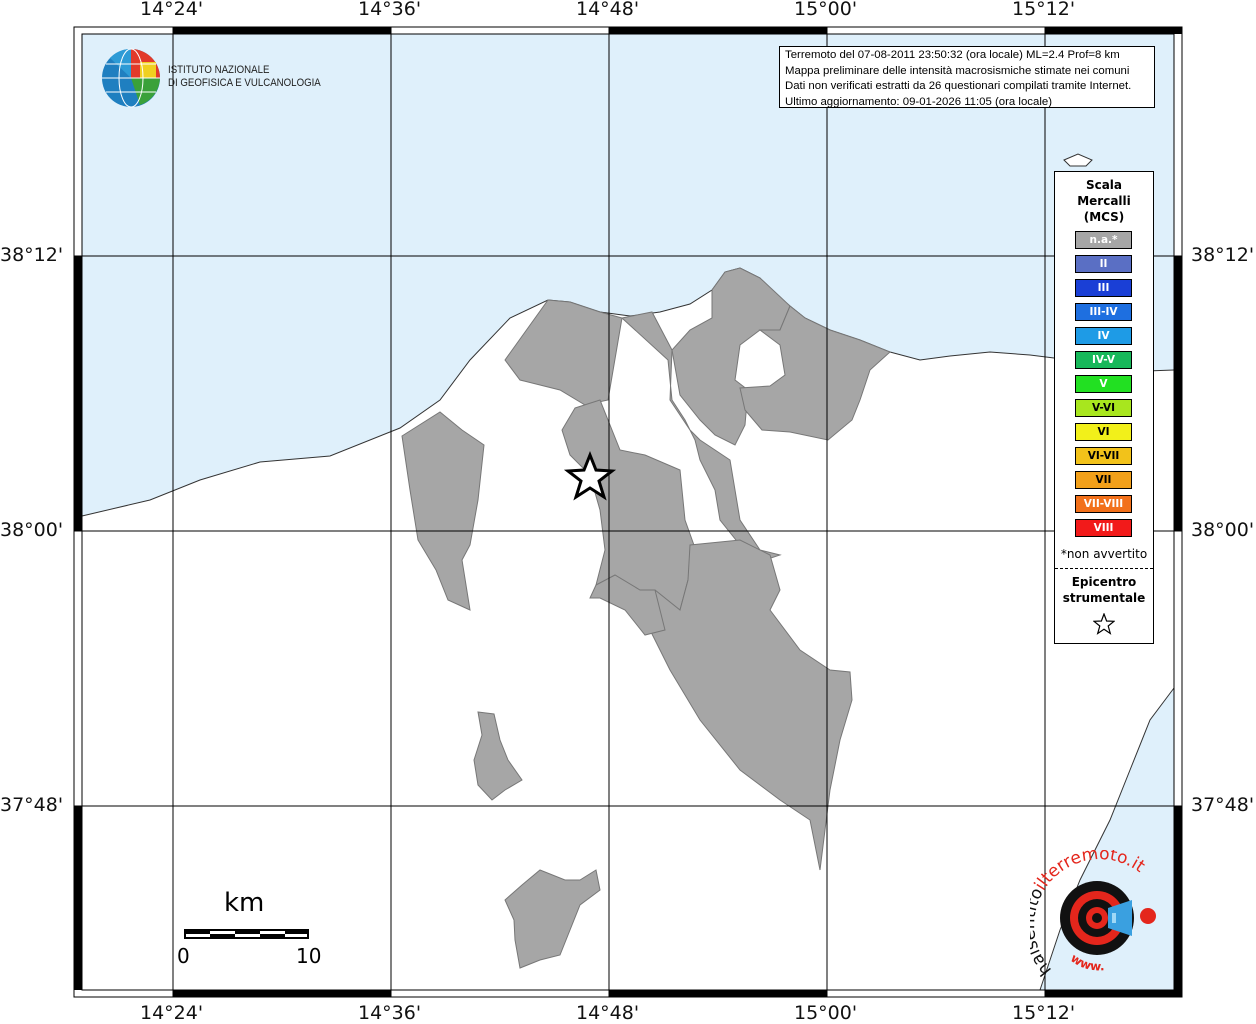 The image size is (1256, 1024). Describe the element at coordinates (826, 1013) in the screenshot. I see `bottom-tick-label: 15°00'` at that location.